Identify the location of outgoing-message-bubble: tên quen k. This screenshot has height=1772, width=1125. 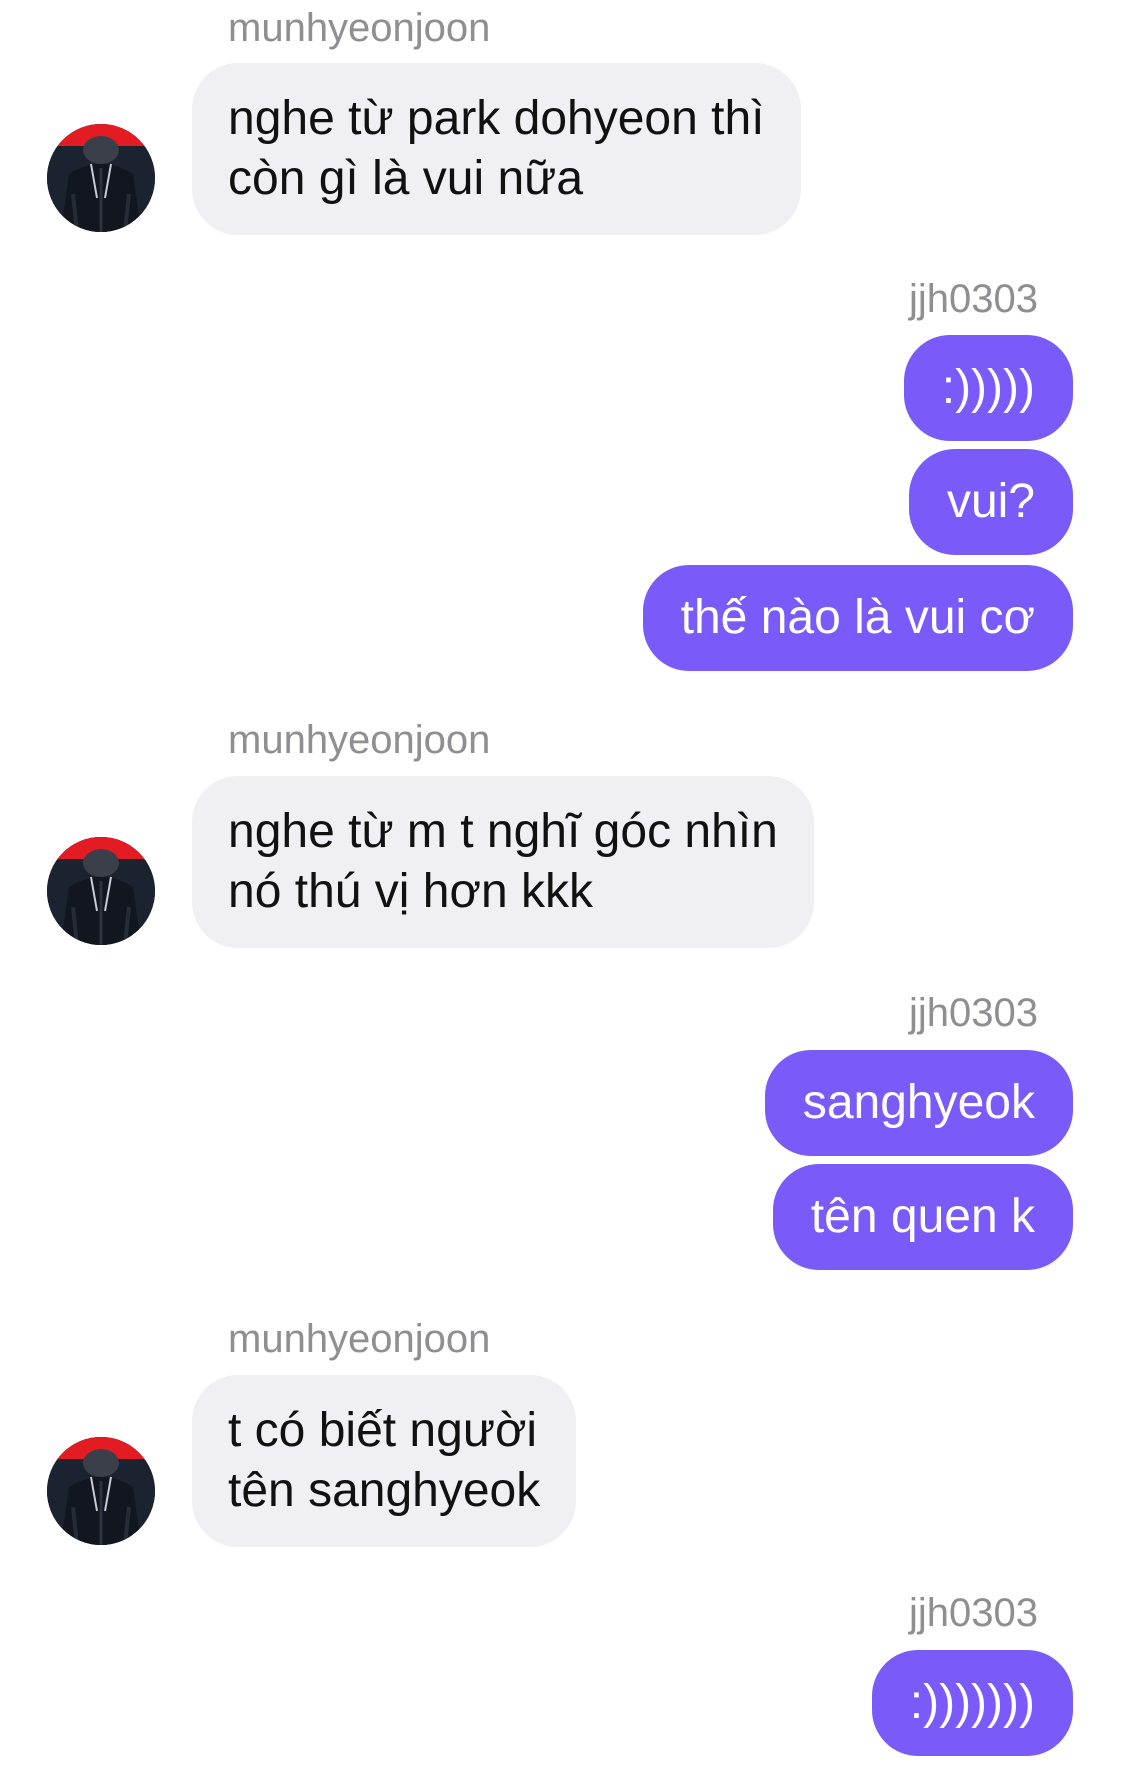
(922, 1217).